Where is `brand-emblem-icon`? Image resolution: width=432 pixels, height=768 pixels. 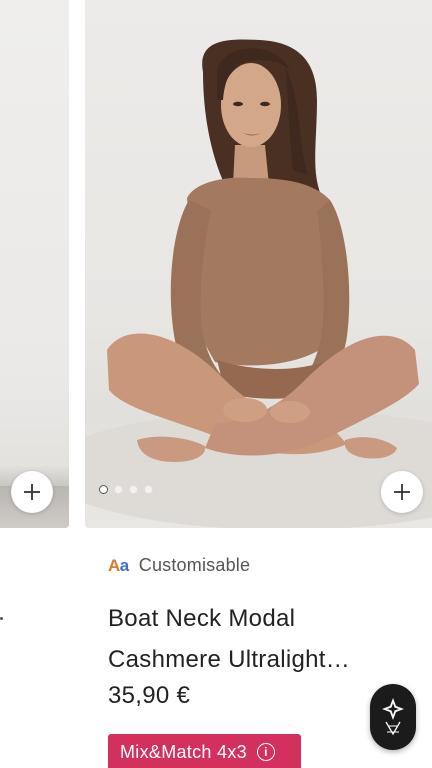
brand-emblem-icon is located at coordinates (393, 717).